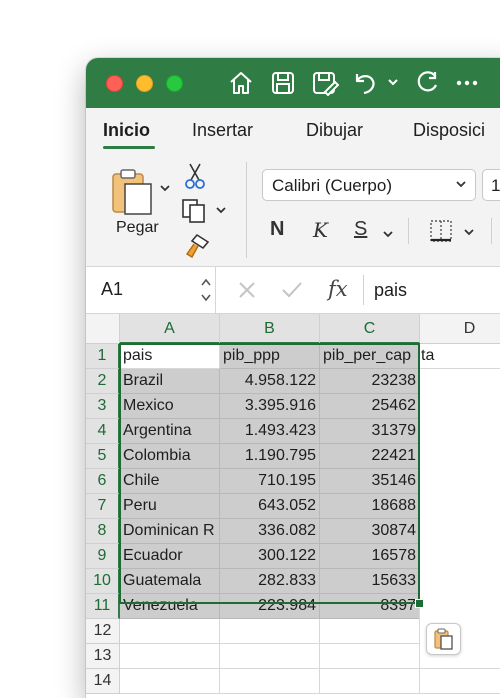 This screenshot has height=698, width=500. What do you see at coordinates (277, 229) in the screenshot?
I see `bold-button: N` at bounding box center [277, 229].